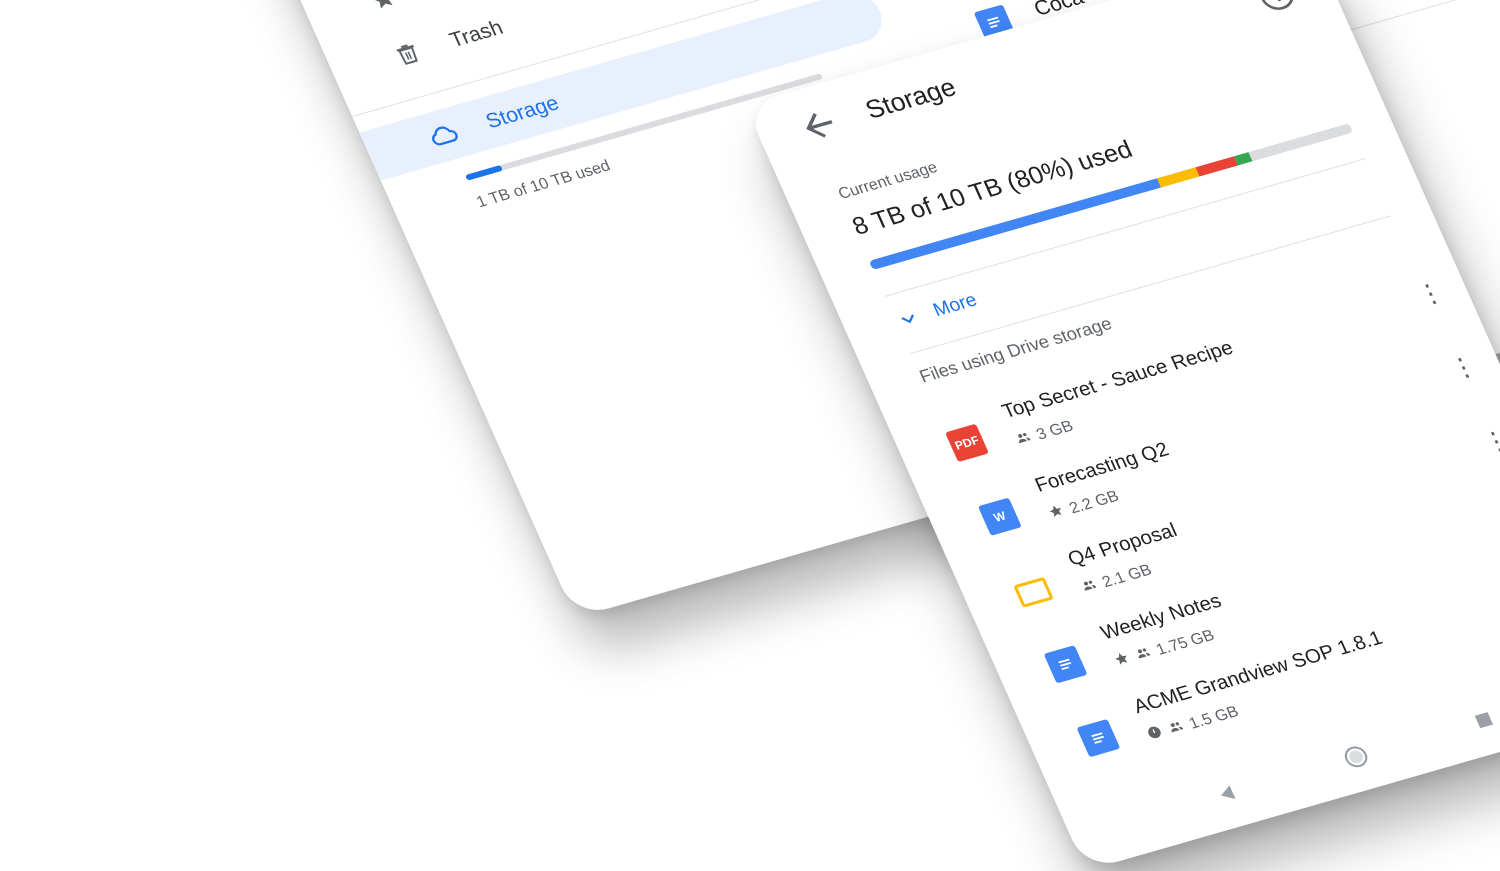  I want to click on info-icon, so click(1276, 9).